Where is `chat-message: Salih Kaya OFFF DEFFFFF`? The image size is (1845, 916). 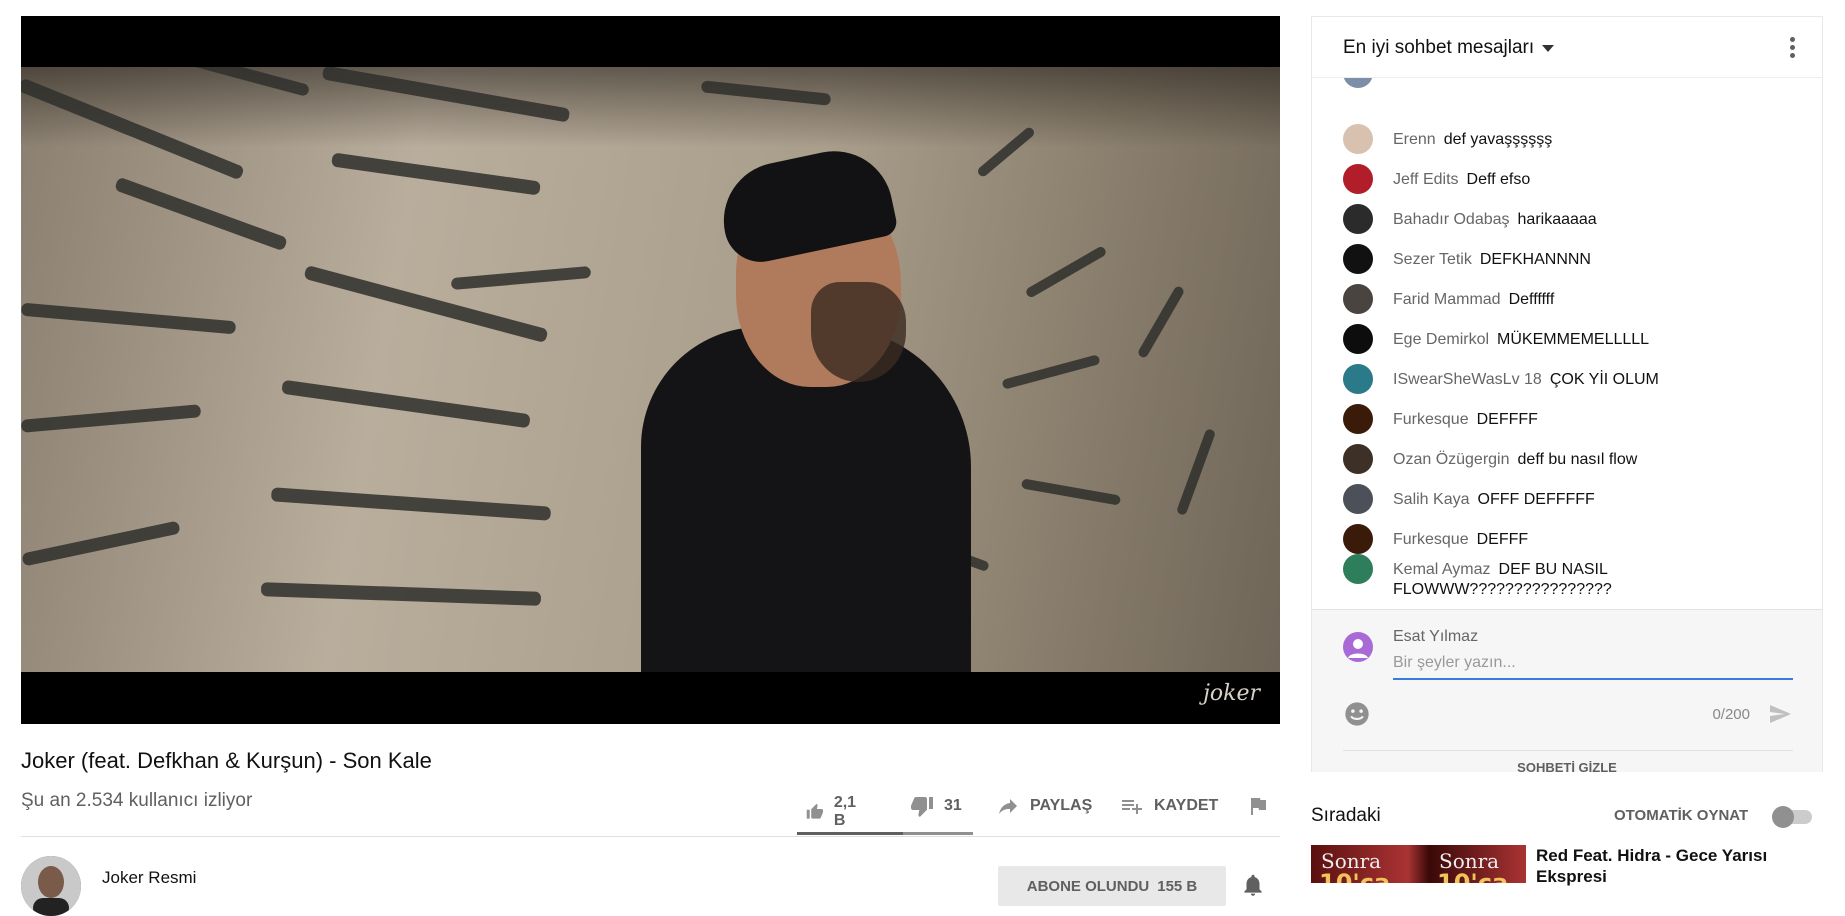 chat-message: Salih Kaya OFFF DEFFFFF is located at coordinates (1578, 499).